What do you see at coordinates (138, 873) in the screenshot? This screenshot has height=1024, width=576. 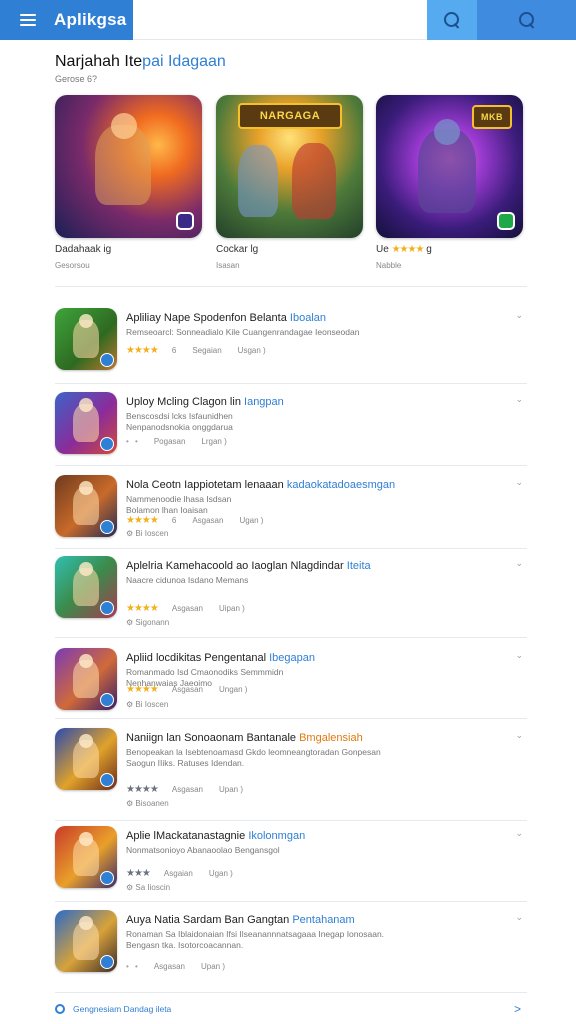 I see `rating-stars: ★★★` at bounding box center [138, 873].